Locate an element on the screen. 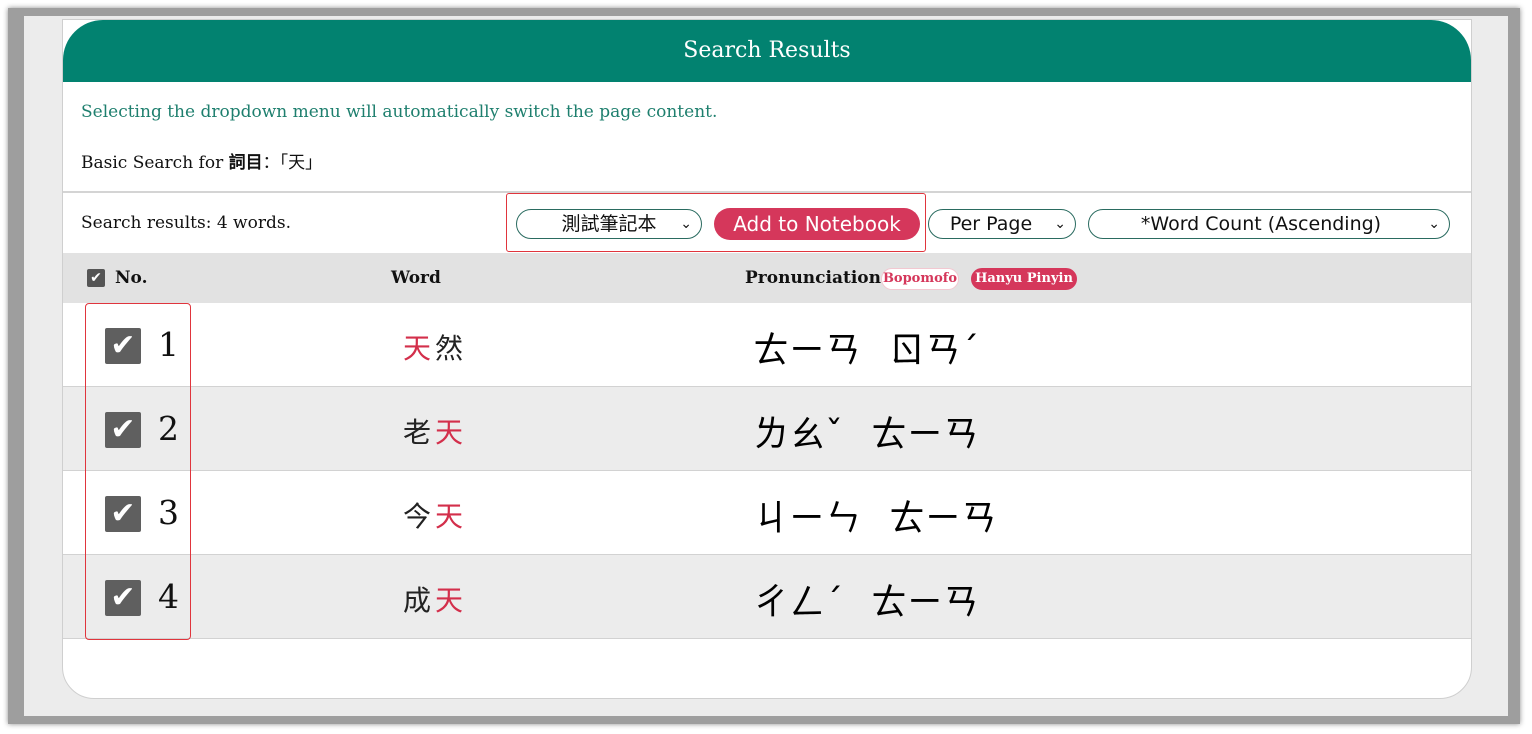 This screenshot has width=1532, height=734. row-pronunciation: ㄔㄥˊ ㄊㄧㄢ is located at coordinates (880, 599).